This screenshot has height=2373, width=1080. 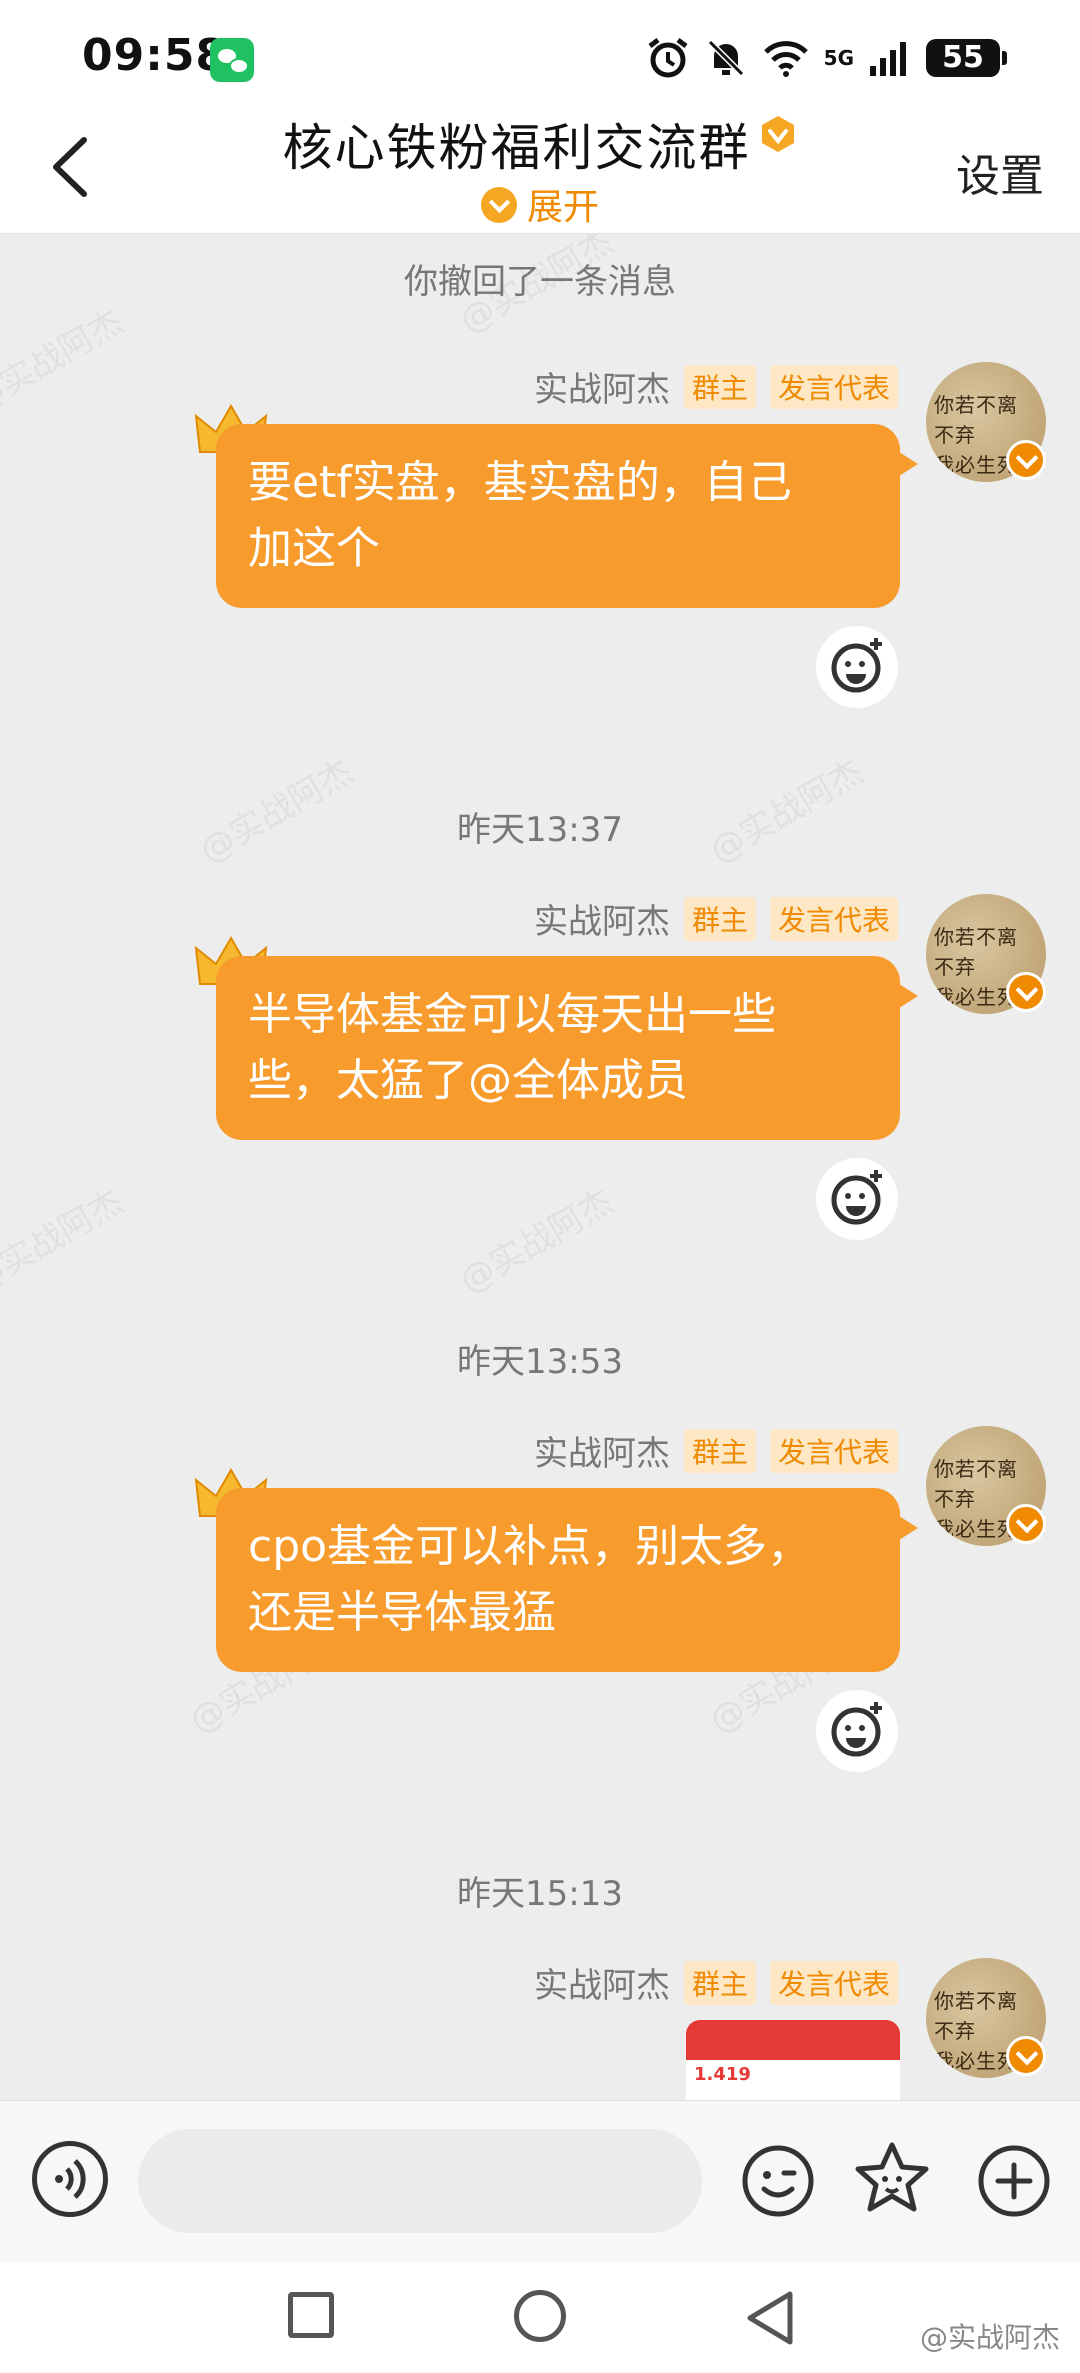 I want to click on message-bubble: cpo基金可以补点，别太多， 还是半导体最猛, so click(x=567, y=1580).